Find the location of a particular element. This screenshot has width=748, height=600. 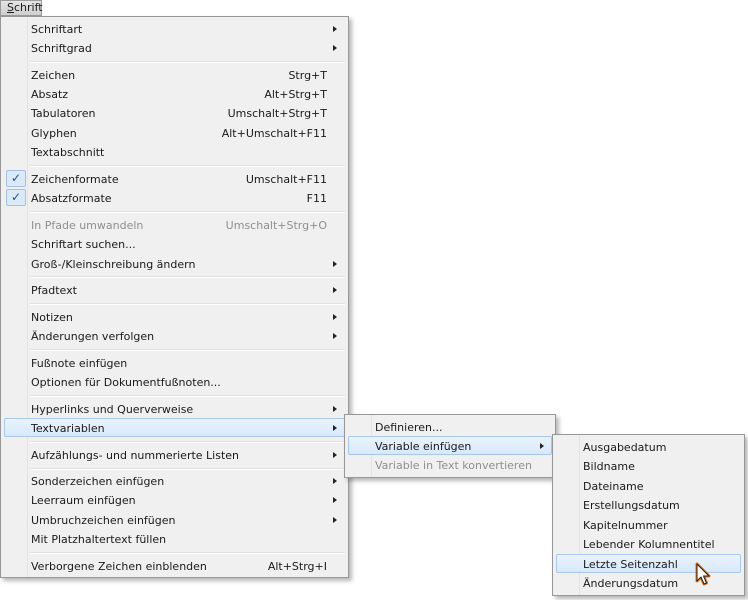

menu-item-zeichen: Zeichen Strg+T is located at coordinates (174, 74).